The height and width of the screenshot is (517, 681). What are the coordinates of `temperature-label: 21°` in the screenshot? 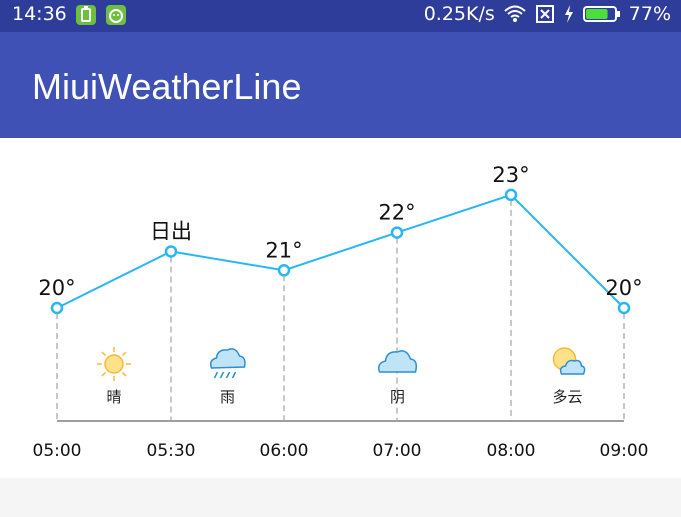 It's located at (283, 250).